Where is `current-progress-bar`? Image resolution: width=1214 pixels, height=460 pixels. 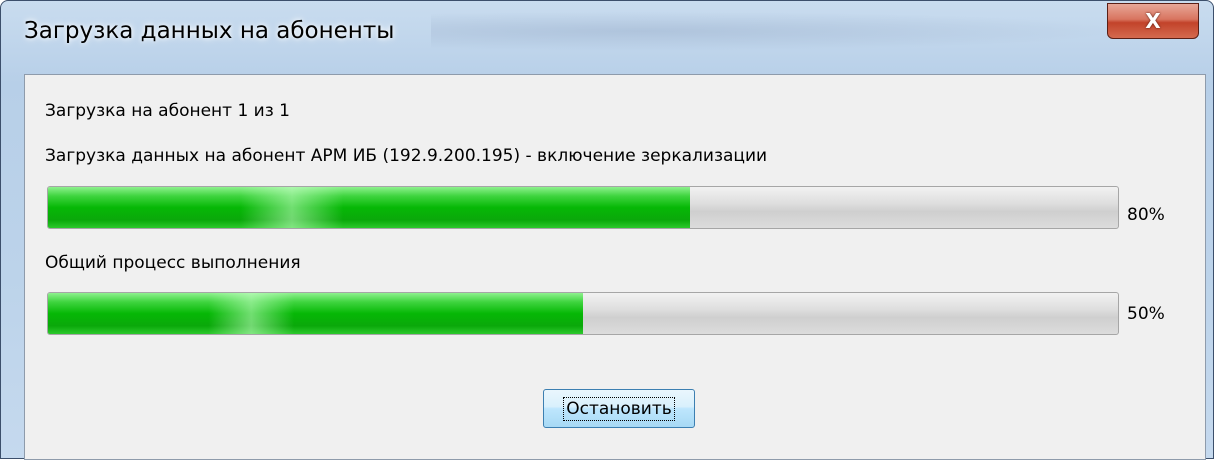 current-progress-bar is located at coordinates (583, 207).